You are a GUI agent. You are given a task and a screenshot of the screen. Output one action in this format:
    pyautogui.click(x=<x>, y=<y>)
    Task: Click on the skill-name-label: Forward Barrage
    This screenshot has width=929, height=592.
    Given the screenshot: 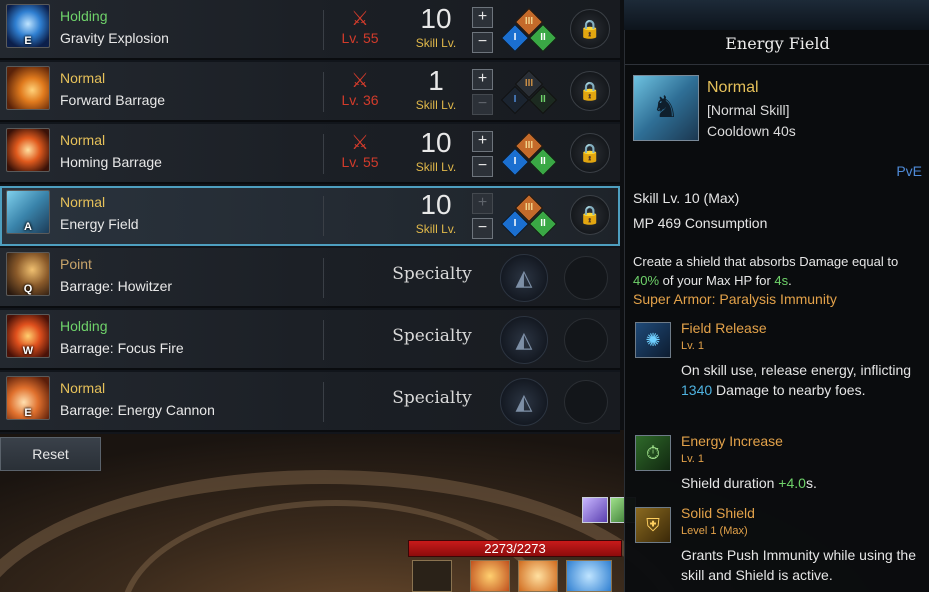 What is the action you would take?
    pyautogui.click(x=113, y=100)
    